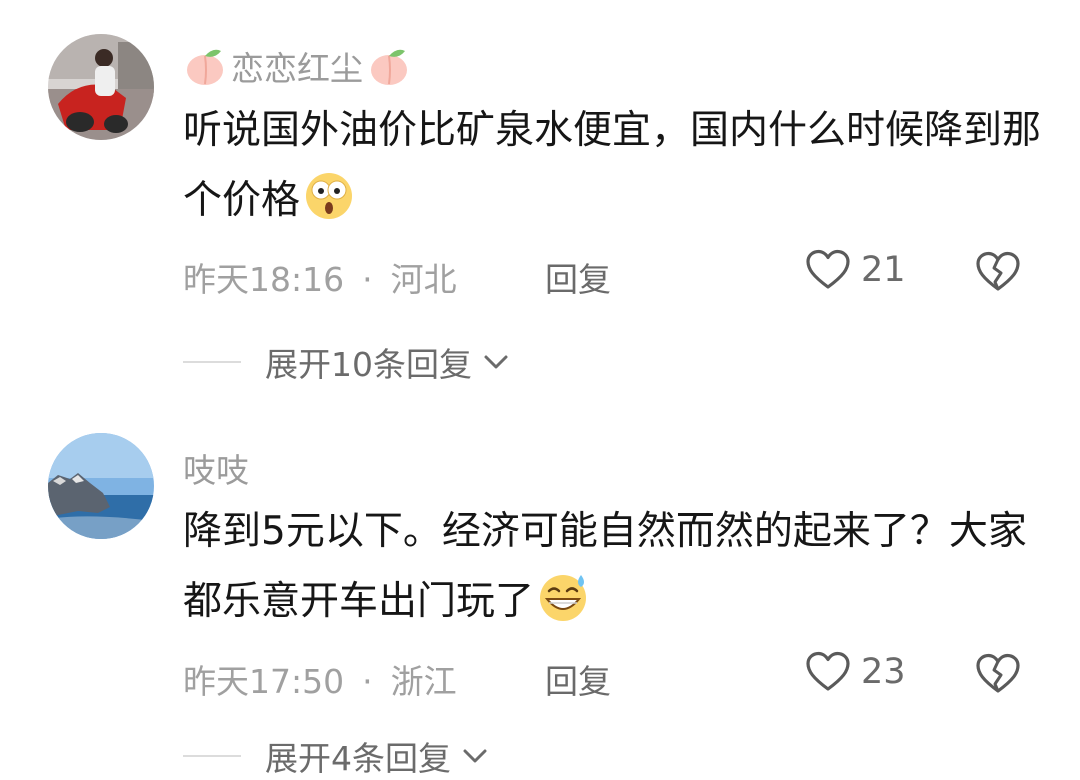  I want to click on like-count: 21, so click(883, 270).